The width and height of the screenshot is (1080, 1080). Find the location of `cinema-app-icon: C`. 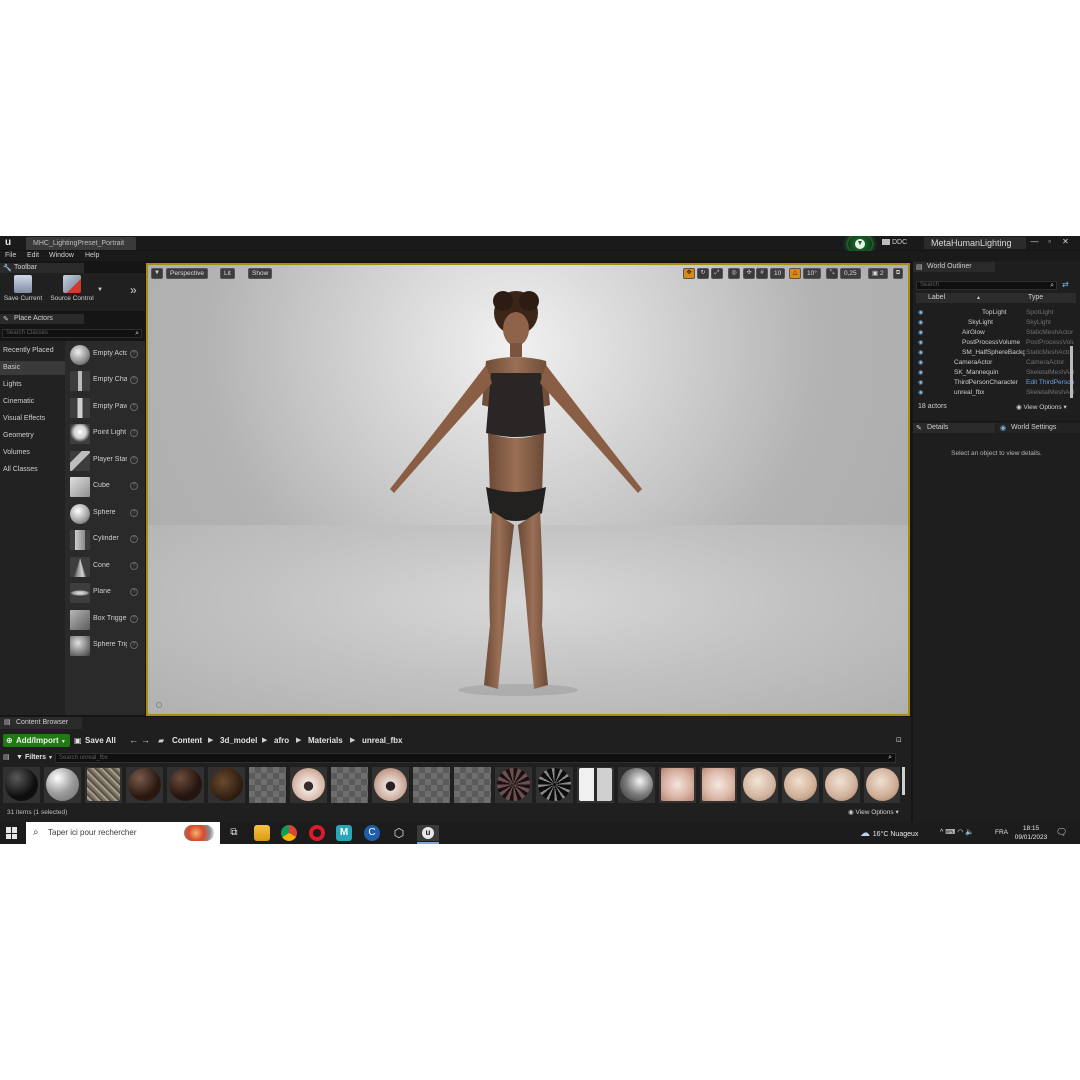

cinema-app-icon: C is located at coordinates (372, 833).